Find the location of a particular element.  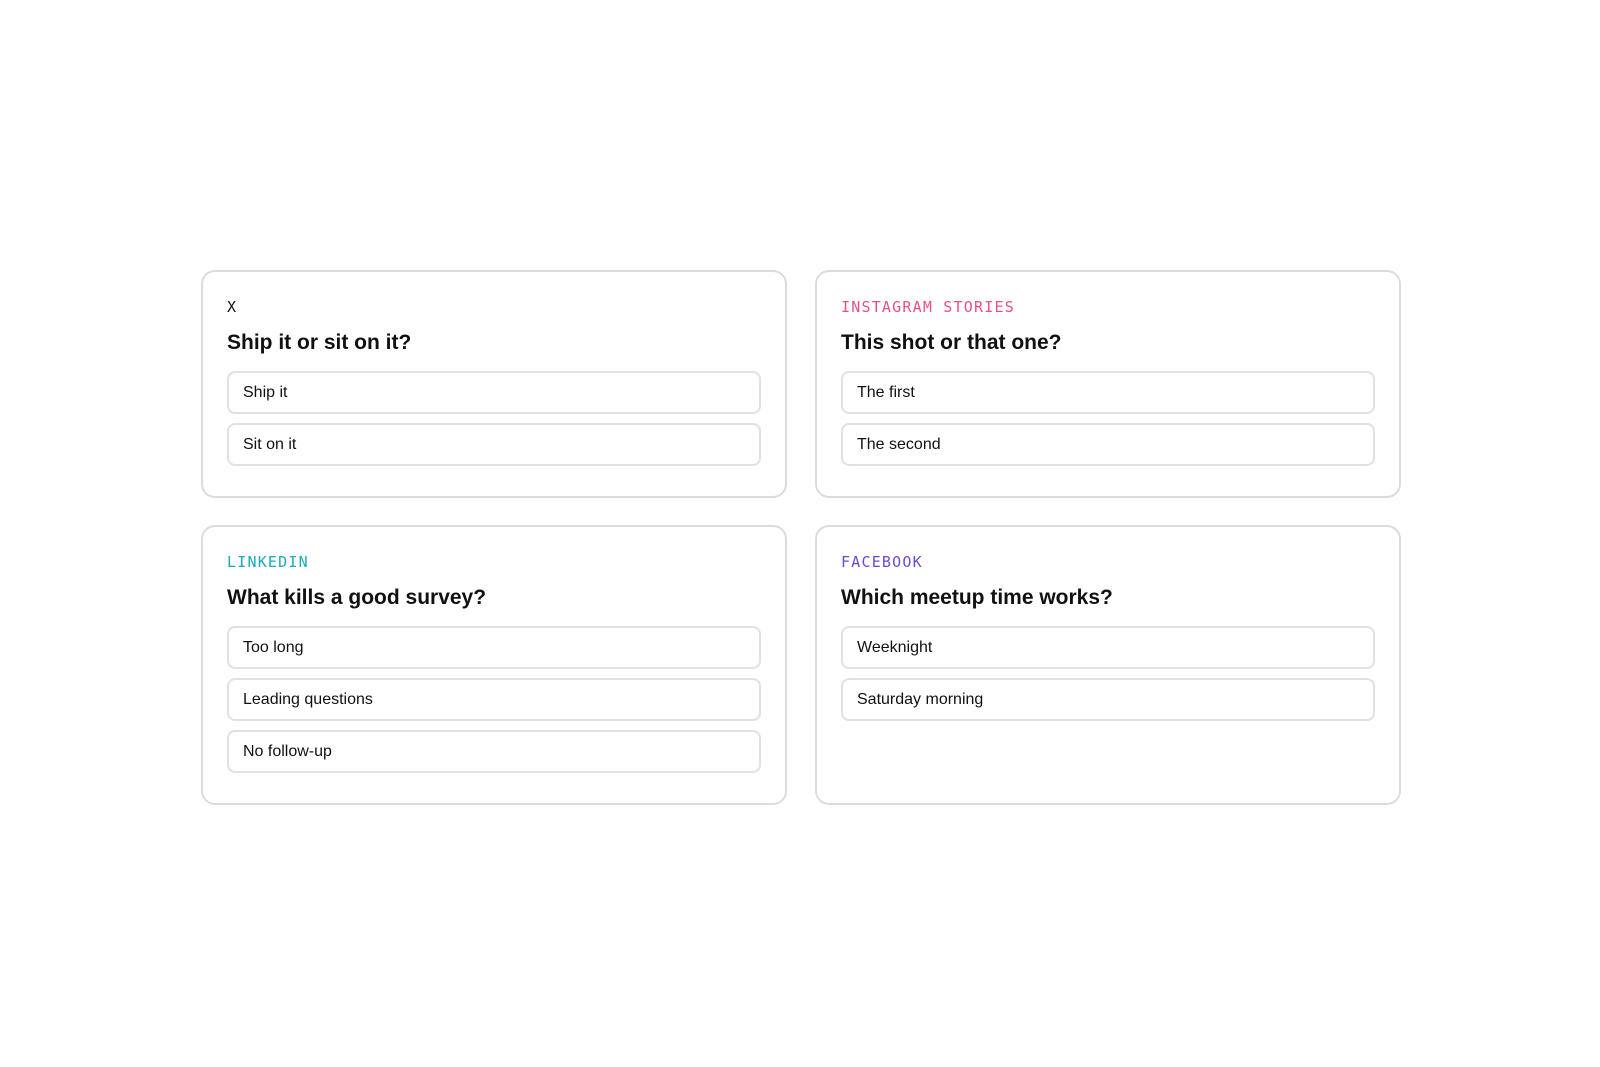

platform-label: X is located at coordinates (232, 307).